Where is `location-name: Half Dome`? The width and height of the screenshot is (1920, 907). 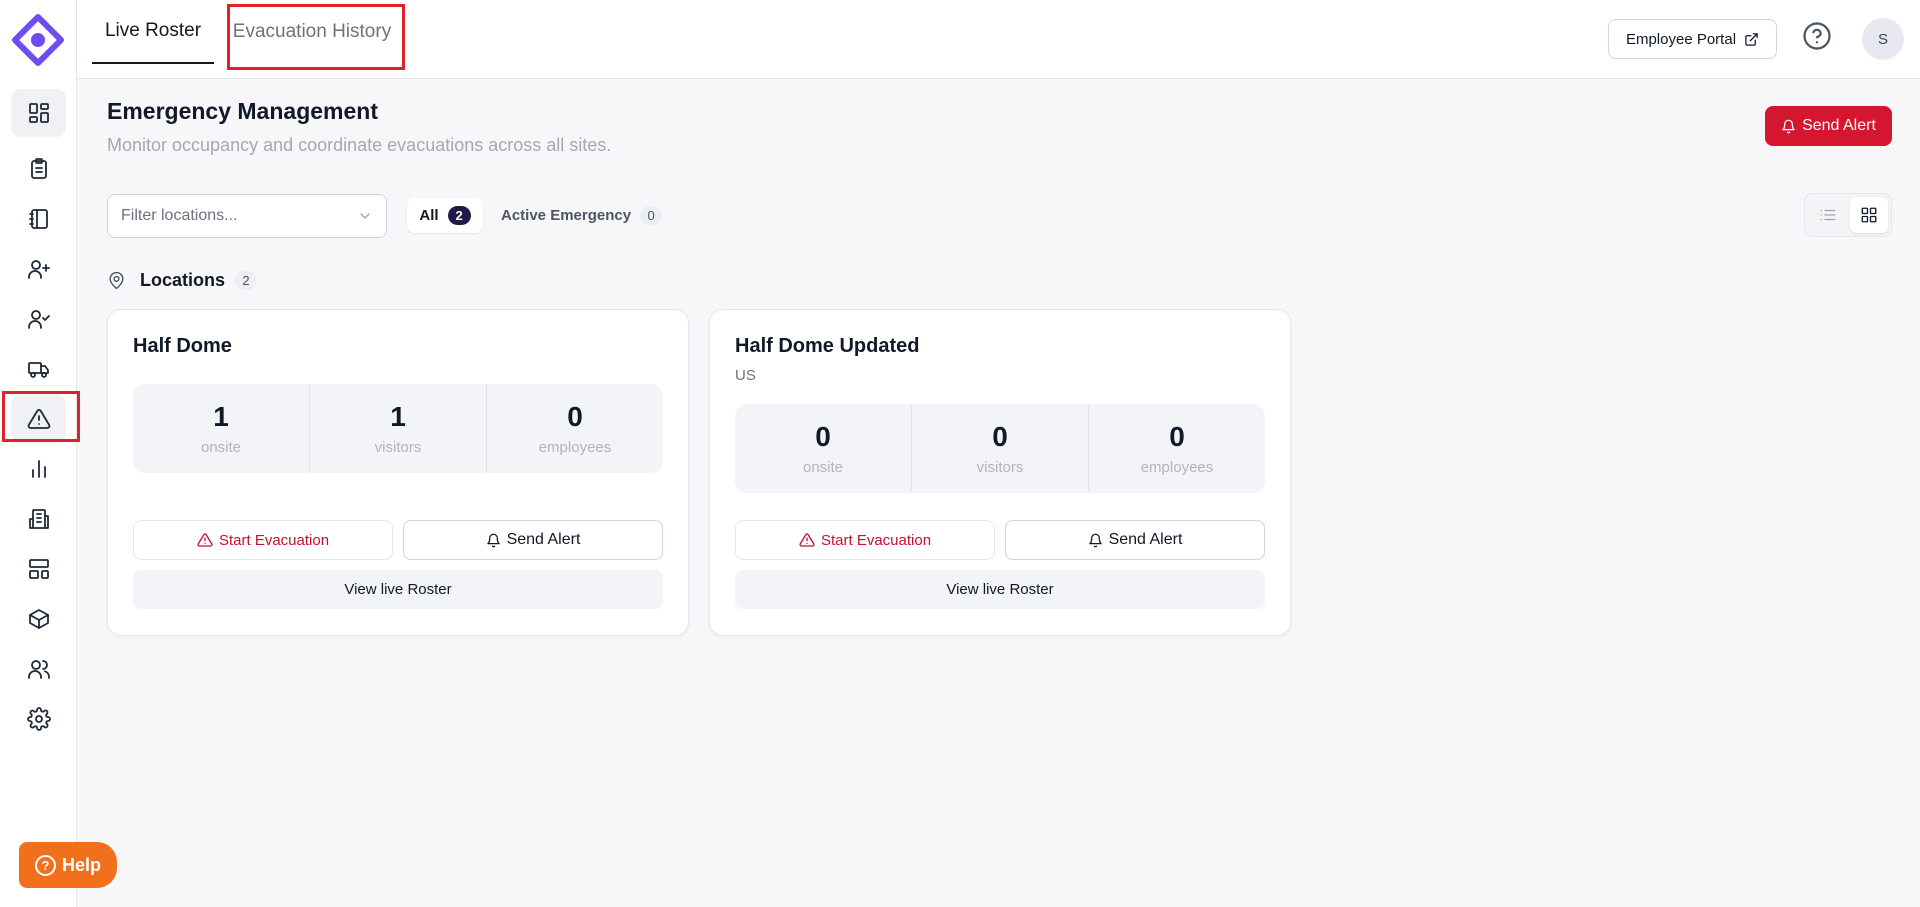 location-name: Half Dome is located at coordinates (182, 346).